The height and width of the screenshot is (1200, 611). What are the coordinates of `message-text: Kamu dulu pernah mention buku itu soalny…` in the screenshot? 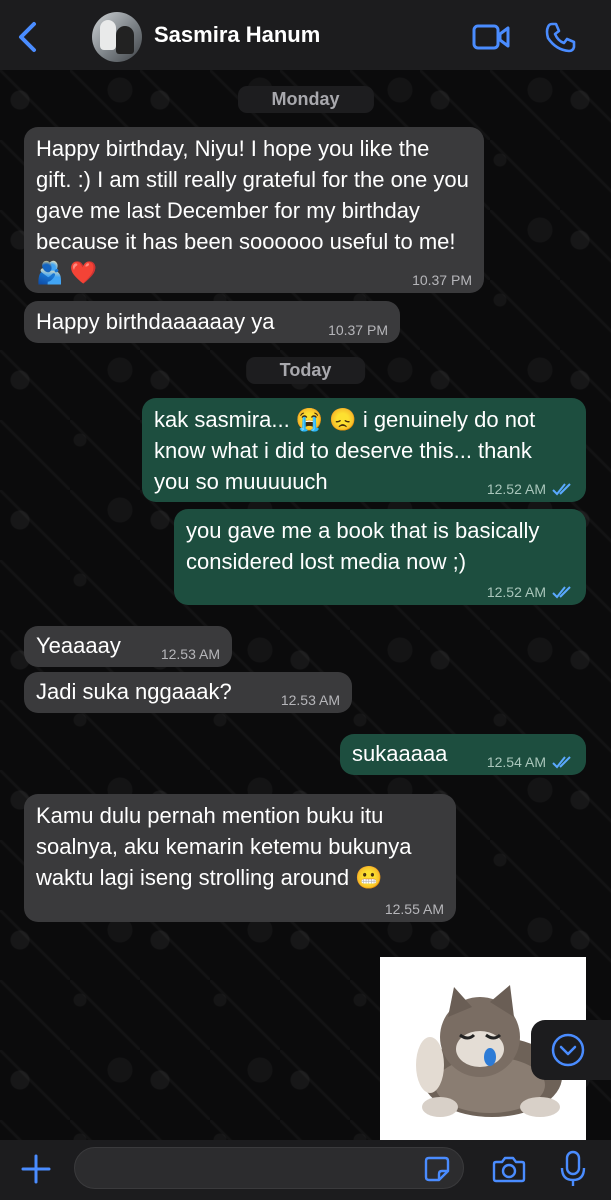 It's located at (224, 846).